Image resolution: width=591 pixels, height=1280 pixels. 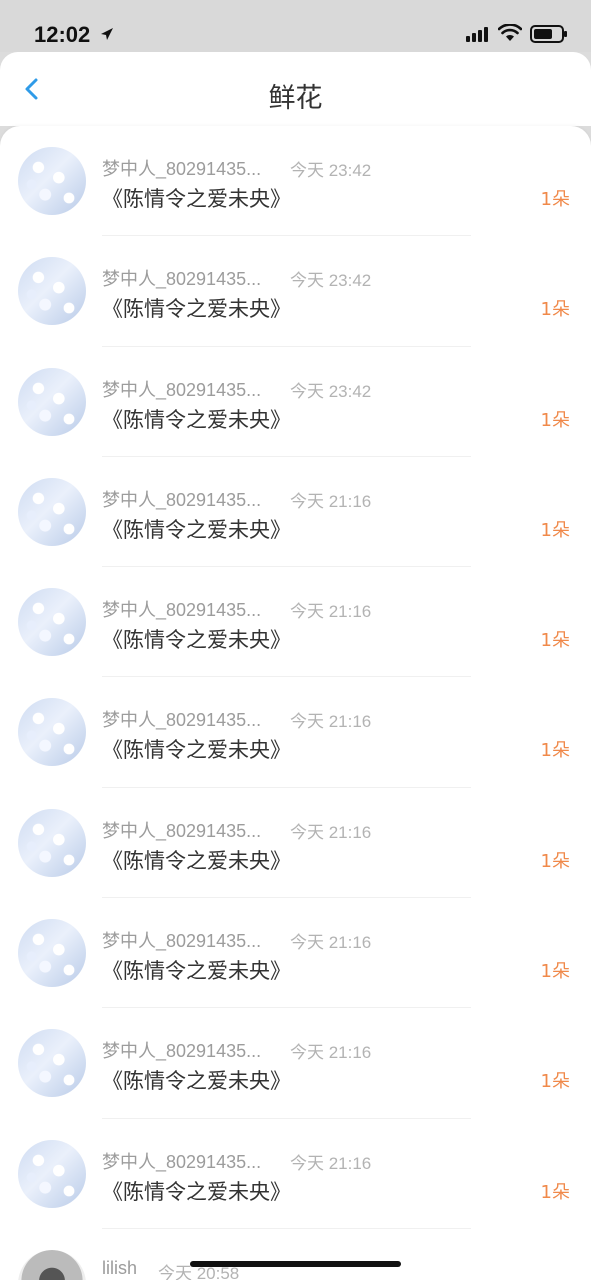 I want to click on signal-icon, so click(x=477, y=34).